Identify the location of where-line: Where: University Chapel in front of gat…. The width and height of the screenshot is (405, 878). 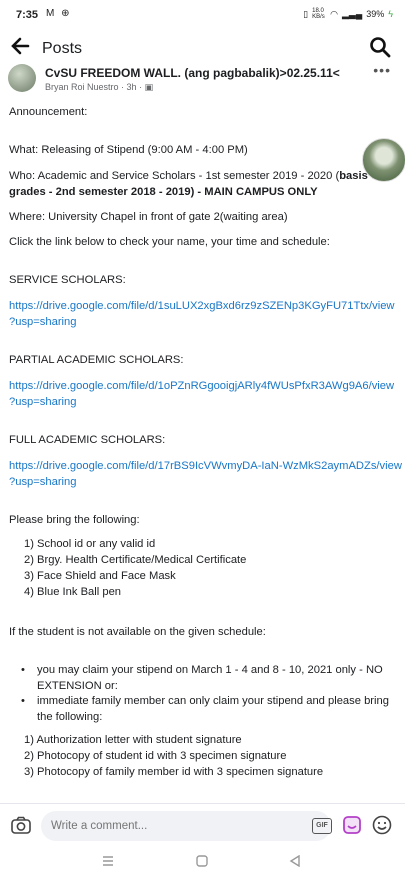
(148, 217).